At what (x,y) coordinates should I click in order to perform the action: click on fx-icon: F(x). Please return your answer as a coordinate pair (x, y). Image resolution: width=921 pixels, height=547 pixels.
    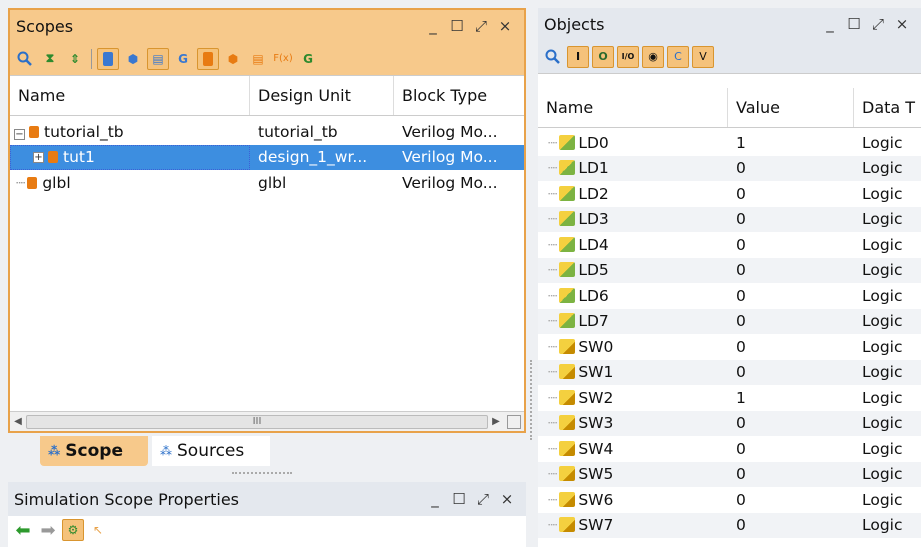
    Looking at the image, I should click on (283, 59).